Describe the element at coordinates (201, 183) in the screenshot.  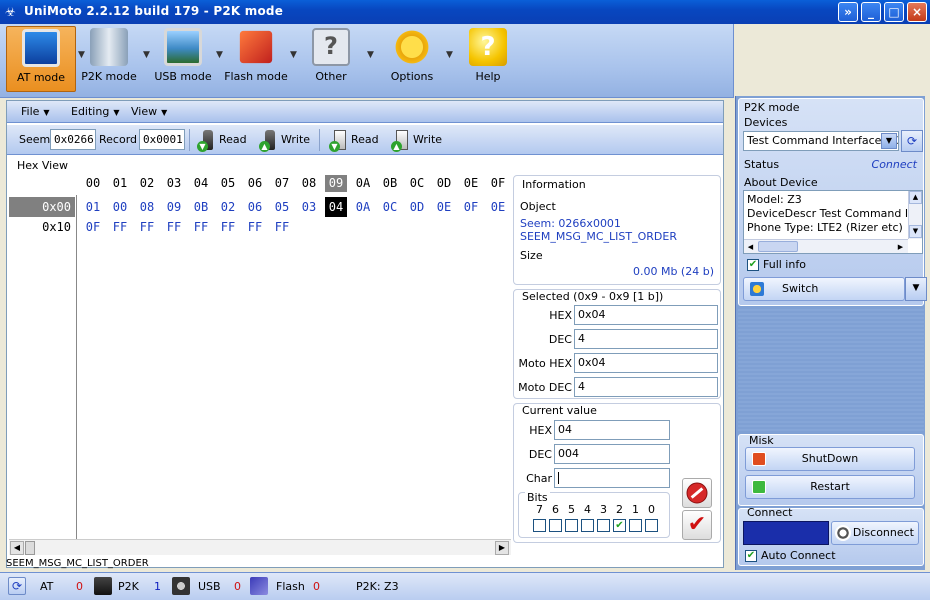
I see `hex-column-header: 04` at that location.